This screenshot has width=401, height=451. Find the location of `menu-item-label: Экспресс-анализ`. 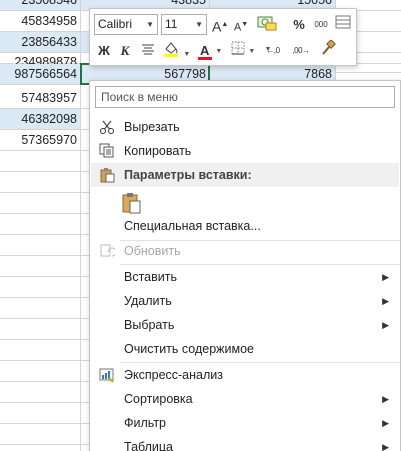

menu-item-label: Экспресс-анализ is located at coordinates (173, 375).